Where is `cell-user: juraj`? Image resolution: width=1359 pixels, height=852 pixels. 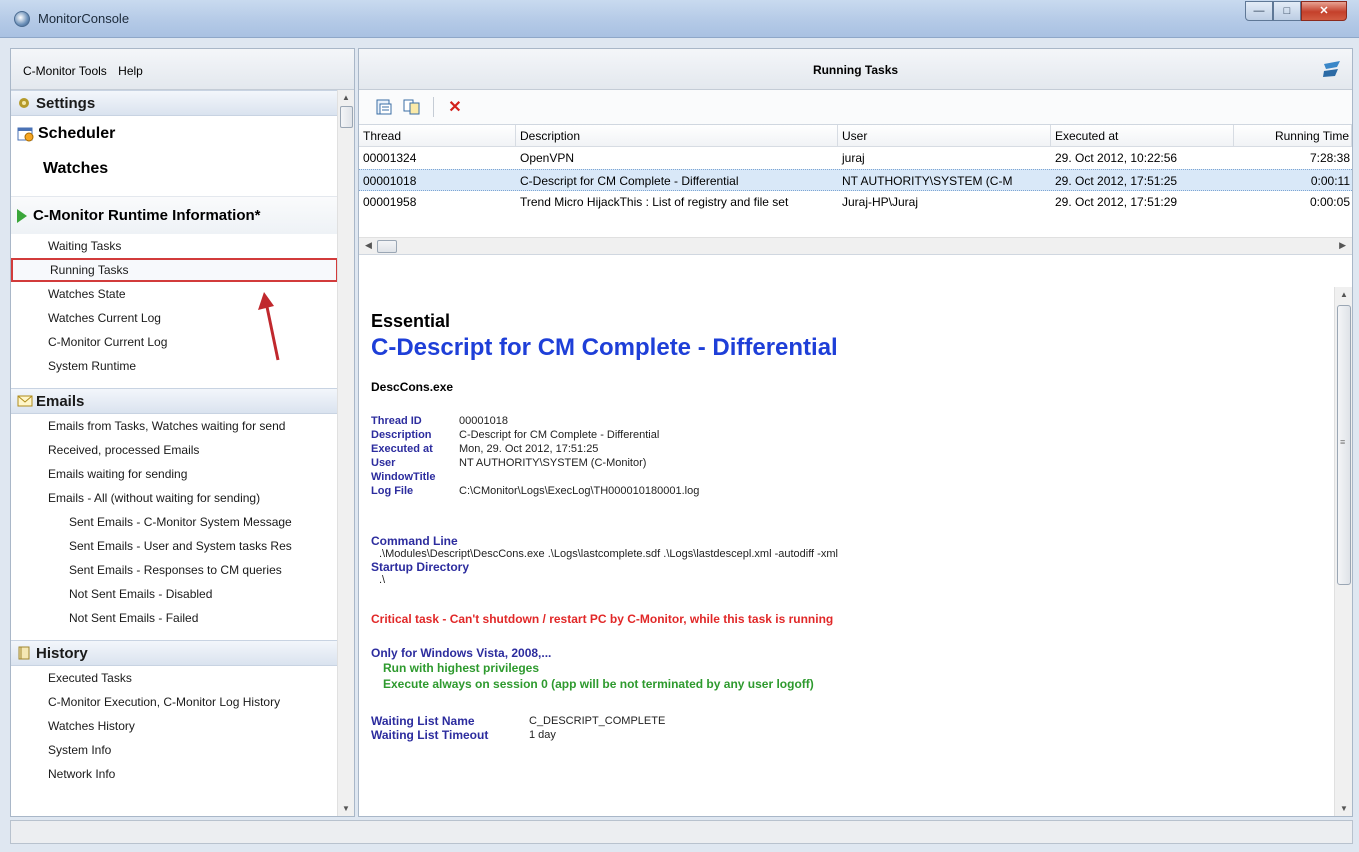
cell-user: juraj is located at coordinates (853, 158).